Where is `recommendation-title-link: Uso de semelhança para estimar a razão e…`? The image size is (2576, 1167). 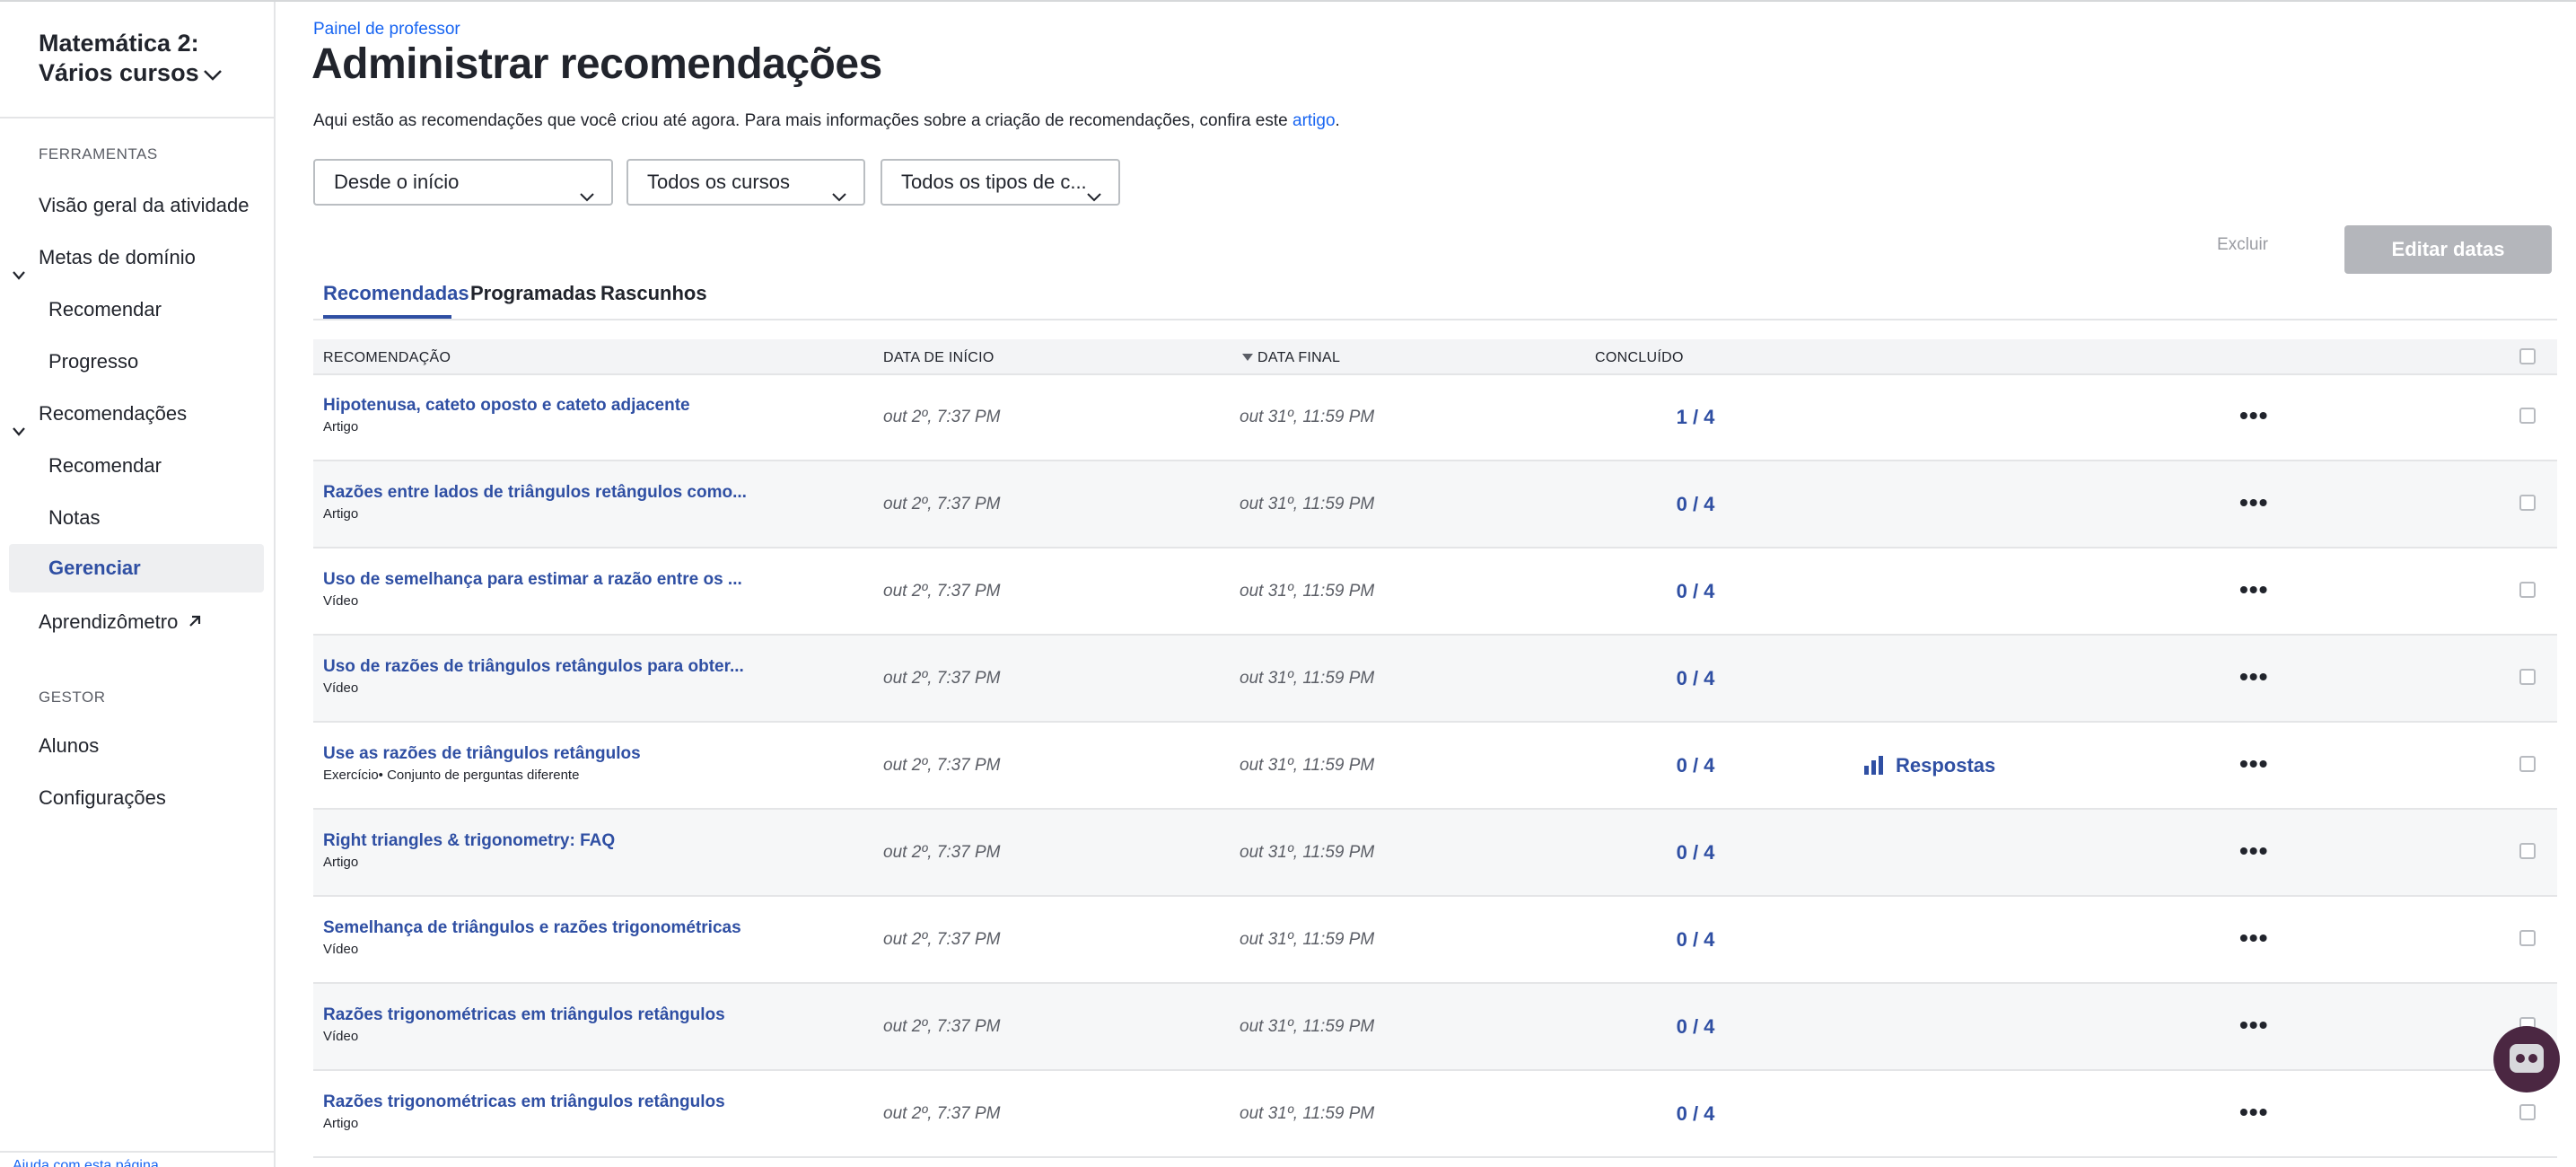
recommendation-title-link: Uso de semelhança para estimar a razão e… is located at coordinates (532, 580).